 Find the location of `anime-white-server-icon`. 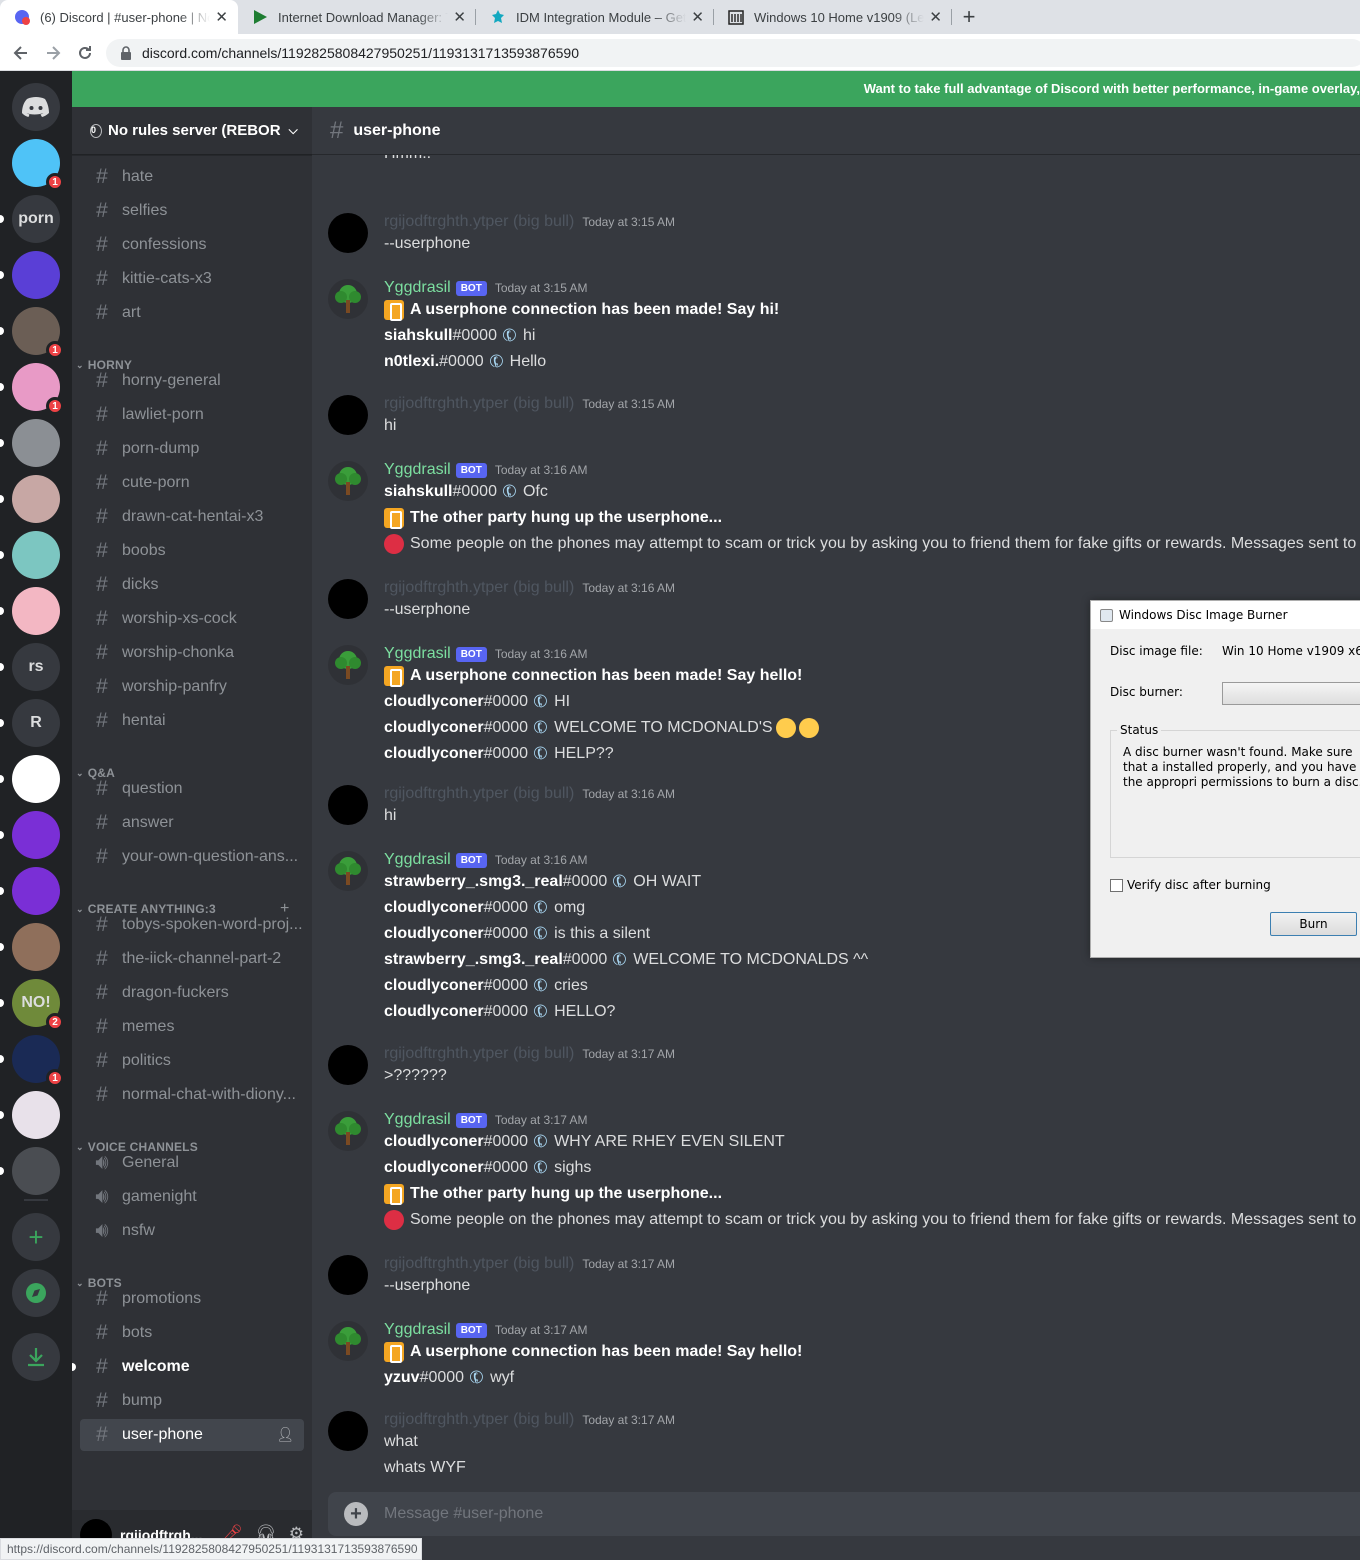

anime-white-server-icon is located at coordinates (36, 1115).